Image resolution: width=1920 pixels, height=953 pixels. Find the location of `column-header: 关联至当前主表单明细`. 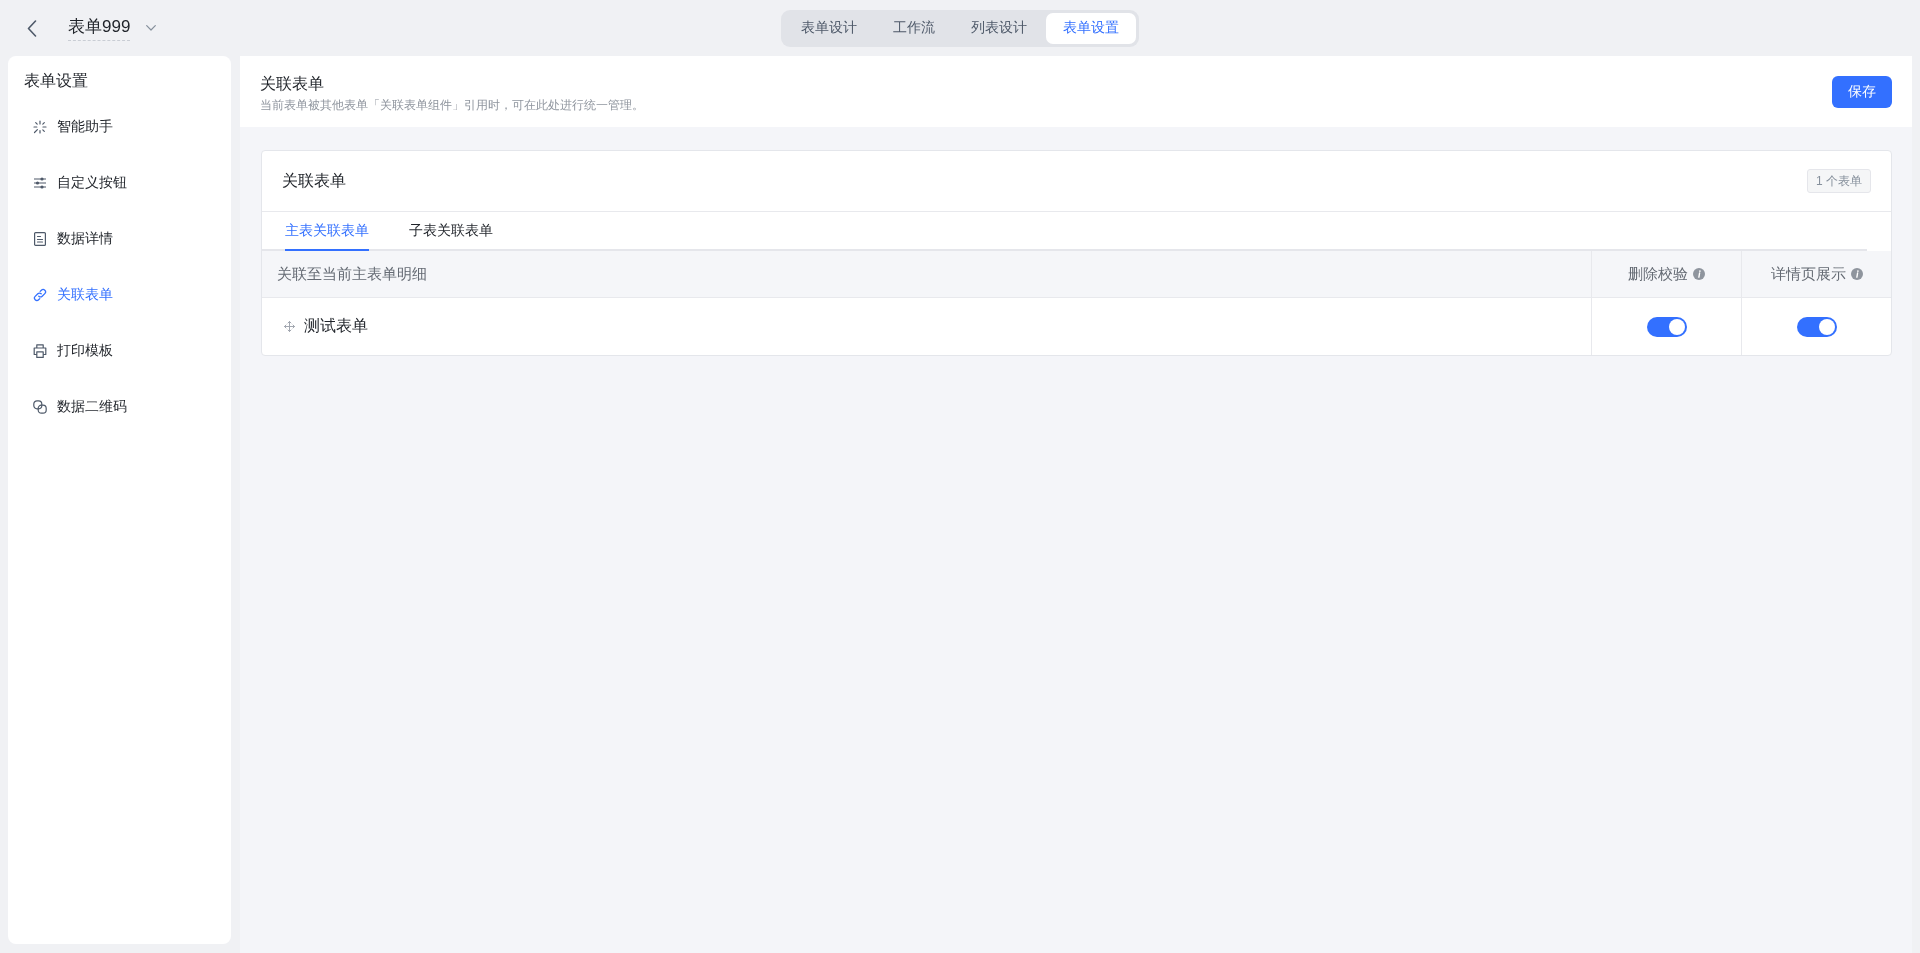

column-header: 关联至当前主表单明细 is located at coordinates (352, 274).